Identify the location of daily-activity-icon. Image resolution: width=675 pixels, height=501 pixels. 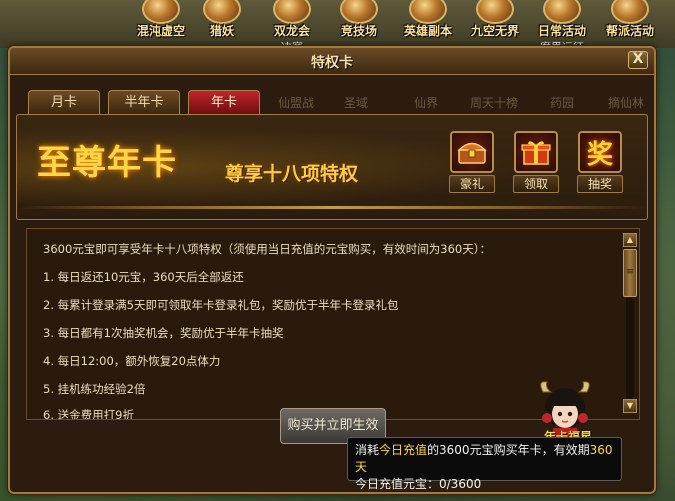
(562, 12).